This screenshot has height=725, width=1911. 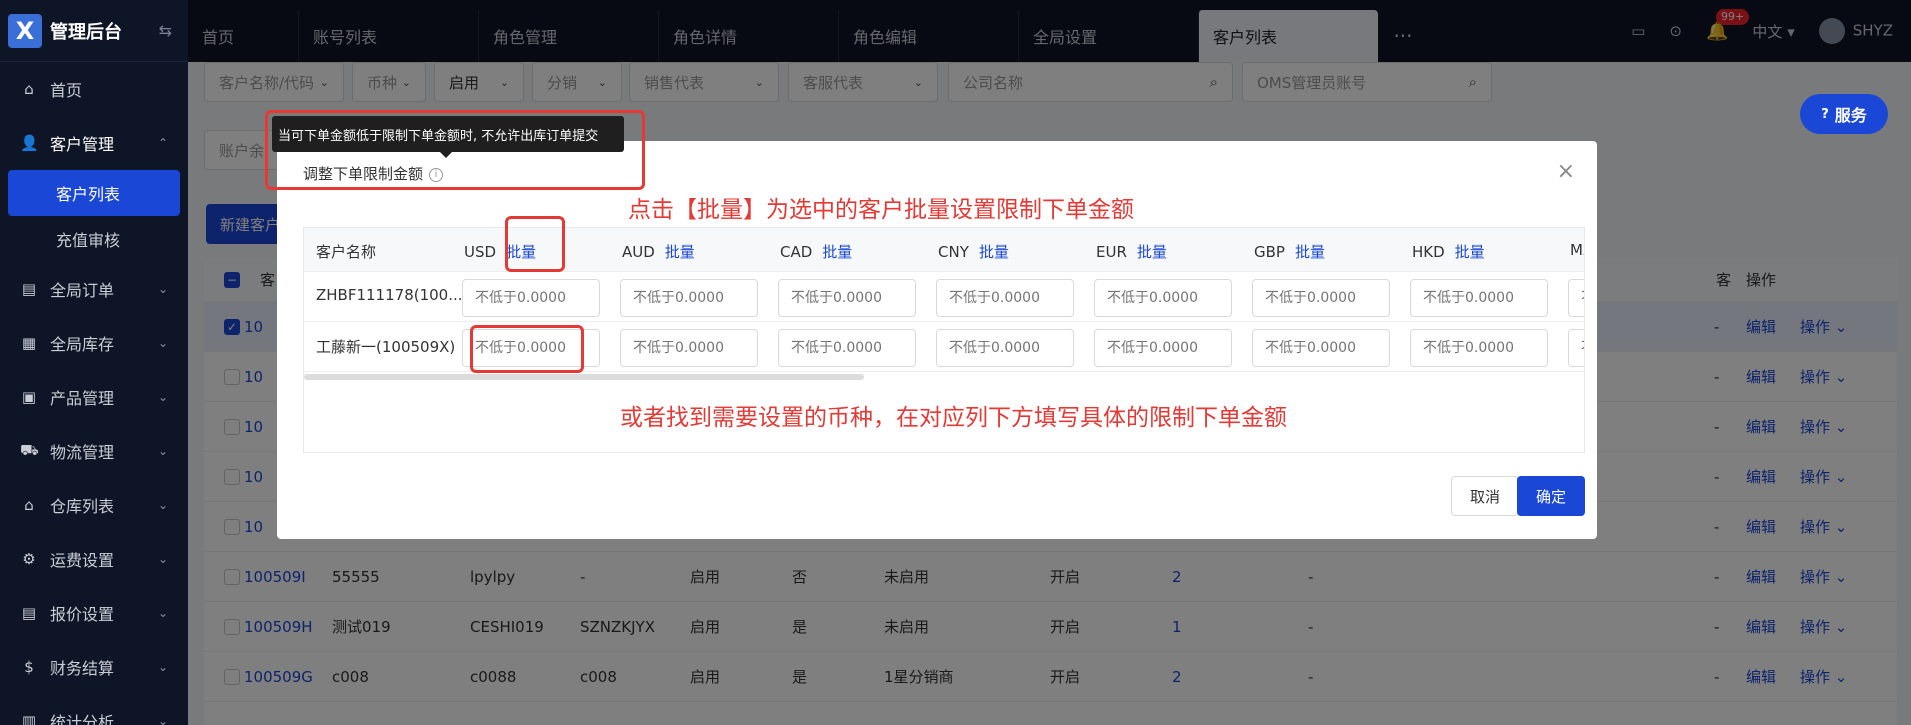 I want to click on sidebar-item-label: 报价设置, so click(x=82, y=614).